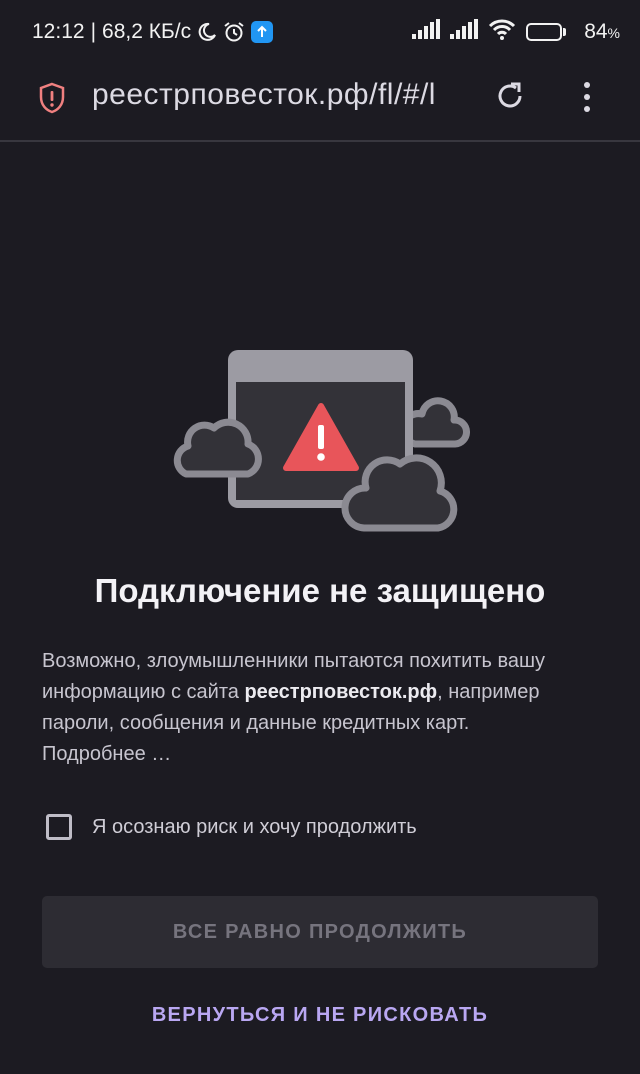  Describe the element at coordinates (320, 443) in the screenshot. I see `insecure-connection-illustration` at that location.